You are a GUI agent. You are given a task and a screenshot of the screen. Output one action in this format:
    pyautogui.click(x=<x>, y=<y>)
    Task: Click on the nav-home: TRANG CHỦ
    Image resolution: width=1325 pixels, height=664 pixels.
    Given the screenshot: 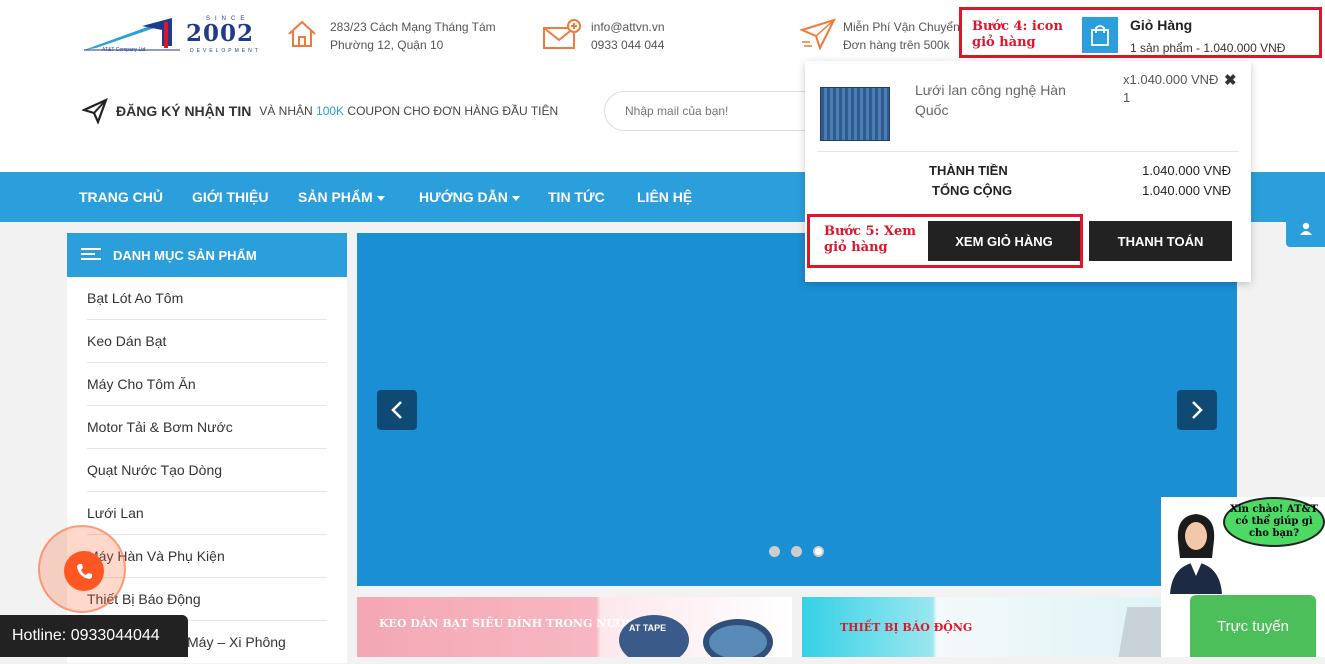 What is the action you would take?
    pyautogui.click(x=121, y=197)
    